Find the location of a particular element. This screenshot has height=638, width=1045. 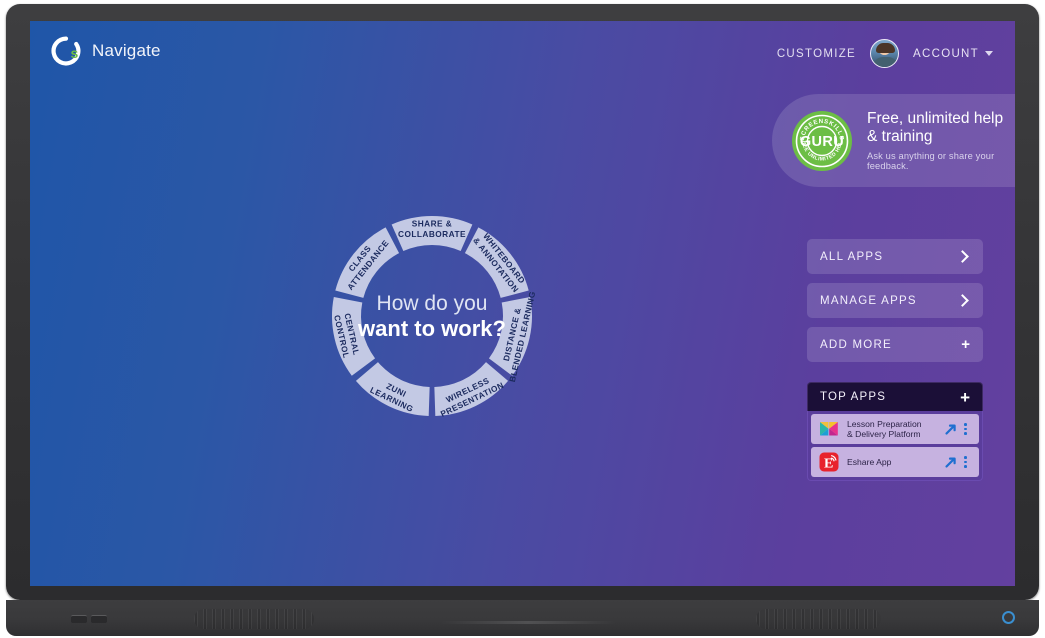

bezel-strip is located at coordinates (528, 622).